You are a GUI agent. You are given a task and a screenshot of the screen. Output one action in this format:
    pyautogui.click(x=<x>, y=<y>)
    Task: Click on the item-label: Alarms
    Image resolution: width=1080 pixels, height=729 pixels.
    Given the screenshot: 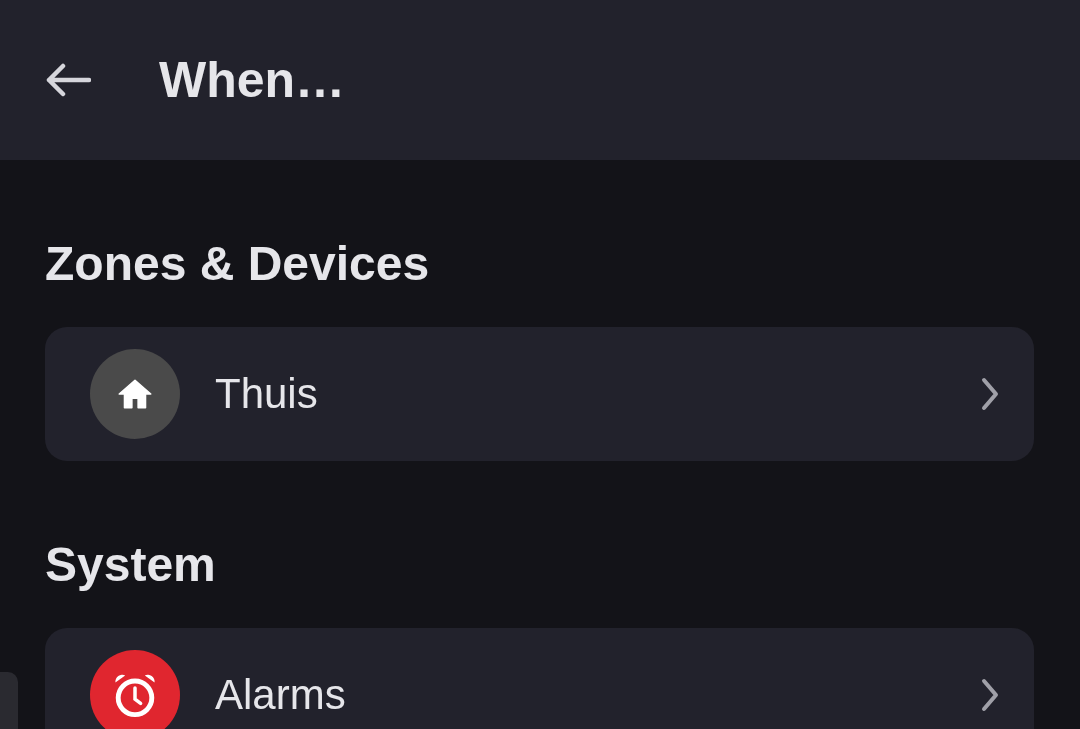 What is the action you would take?
    pyautogui.click(x=281, y=695)
    